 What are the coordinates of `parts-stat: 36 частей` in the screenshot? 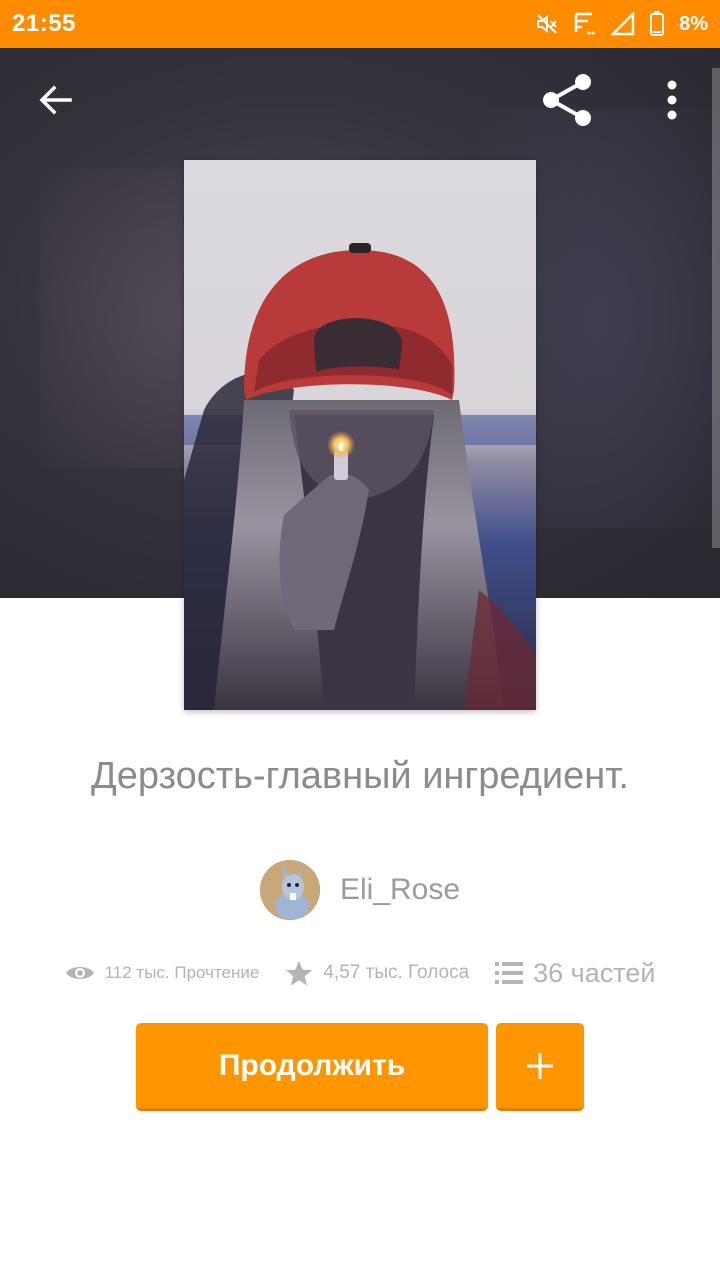 It's located at (575, 973).